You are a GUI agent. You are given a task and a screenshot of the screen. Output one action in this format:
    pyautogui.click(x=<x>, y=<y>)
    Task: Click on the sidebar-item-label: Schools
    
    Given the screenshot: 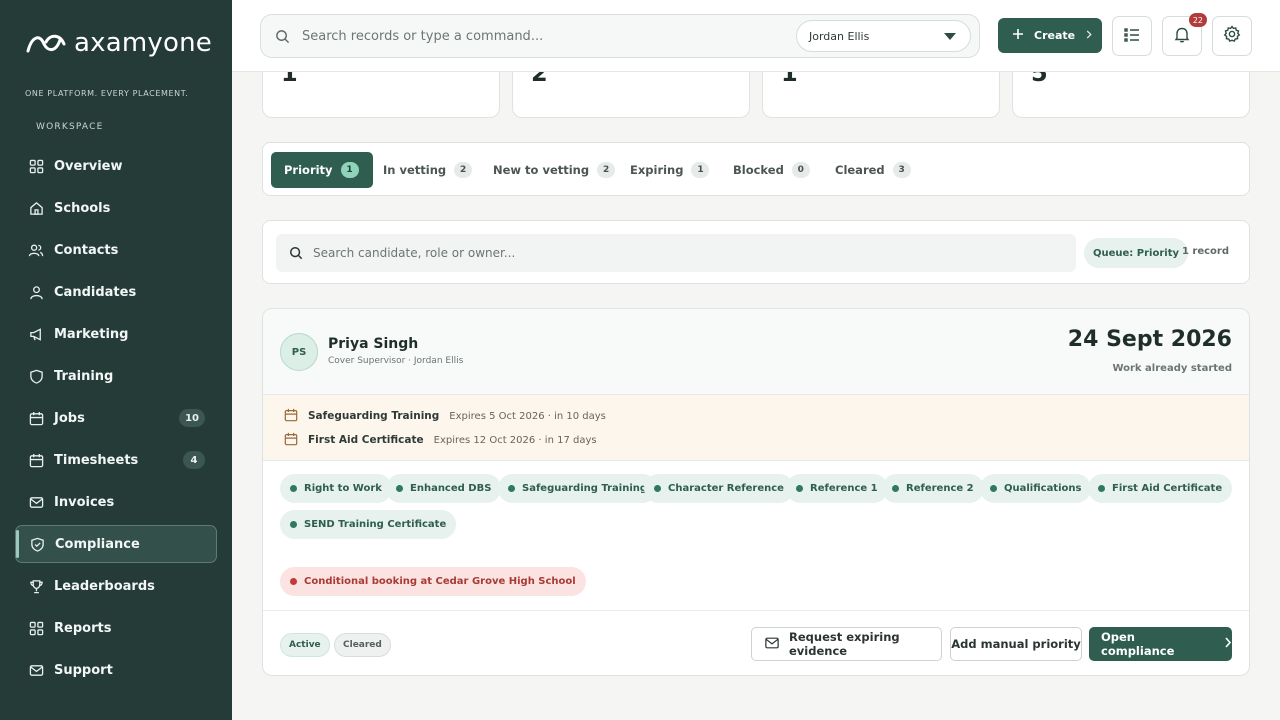 What is the action you would take?
    pyautogui.click(x=82, y=208)
    